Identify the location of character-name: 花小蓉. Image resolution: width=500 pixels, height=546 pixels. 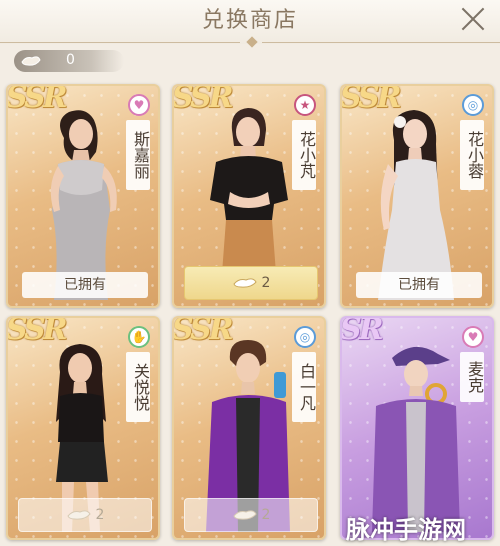
(472, 155).